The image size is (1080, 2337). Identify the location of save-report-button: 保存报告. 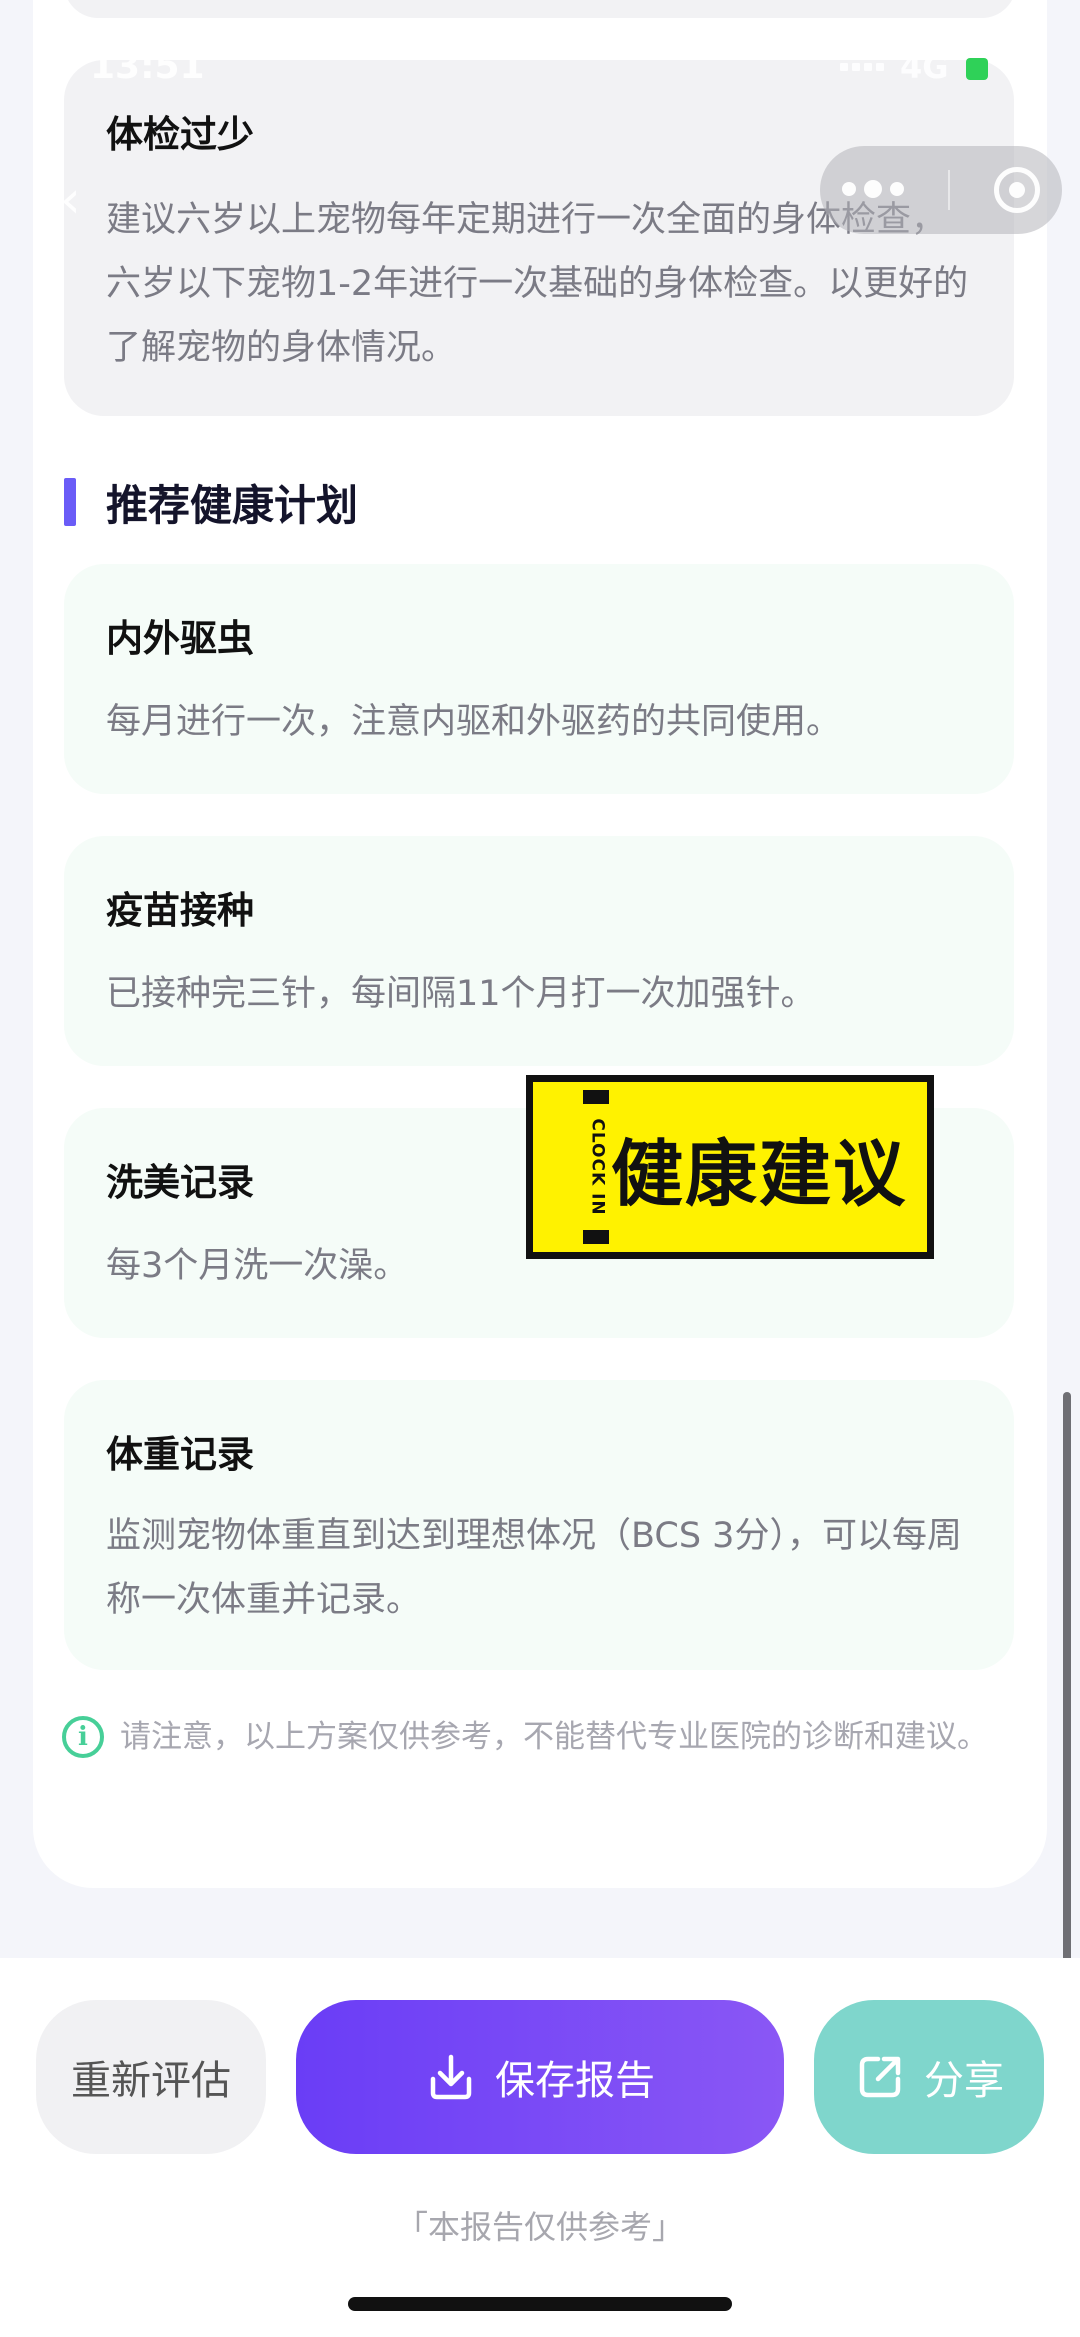
(540, 2077).